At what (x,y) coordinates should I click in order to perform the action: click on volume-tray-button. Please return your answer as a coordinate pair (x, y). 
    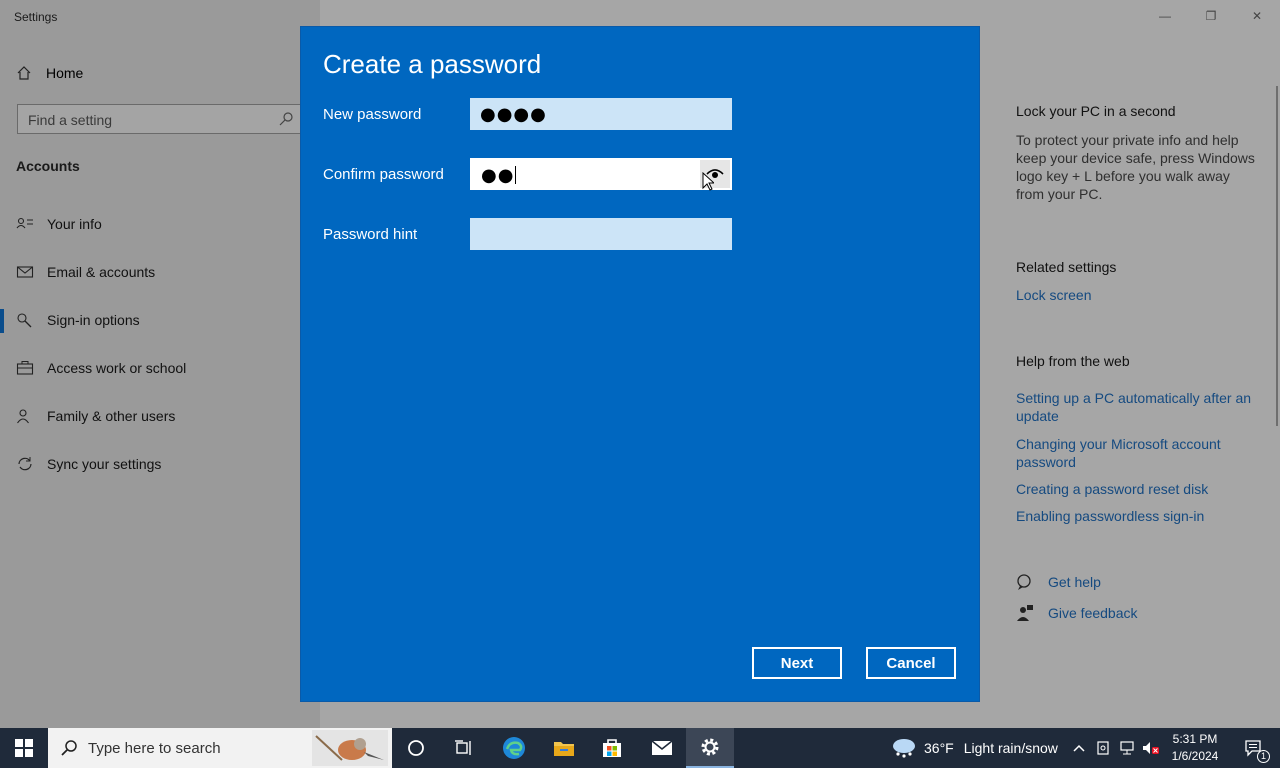
    Looking at the image, I should click on (1151, 748).